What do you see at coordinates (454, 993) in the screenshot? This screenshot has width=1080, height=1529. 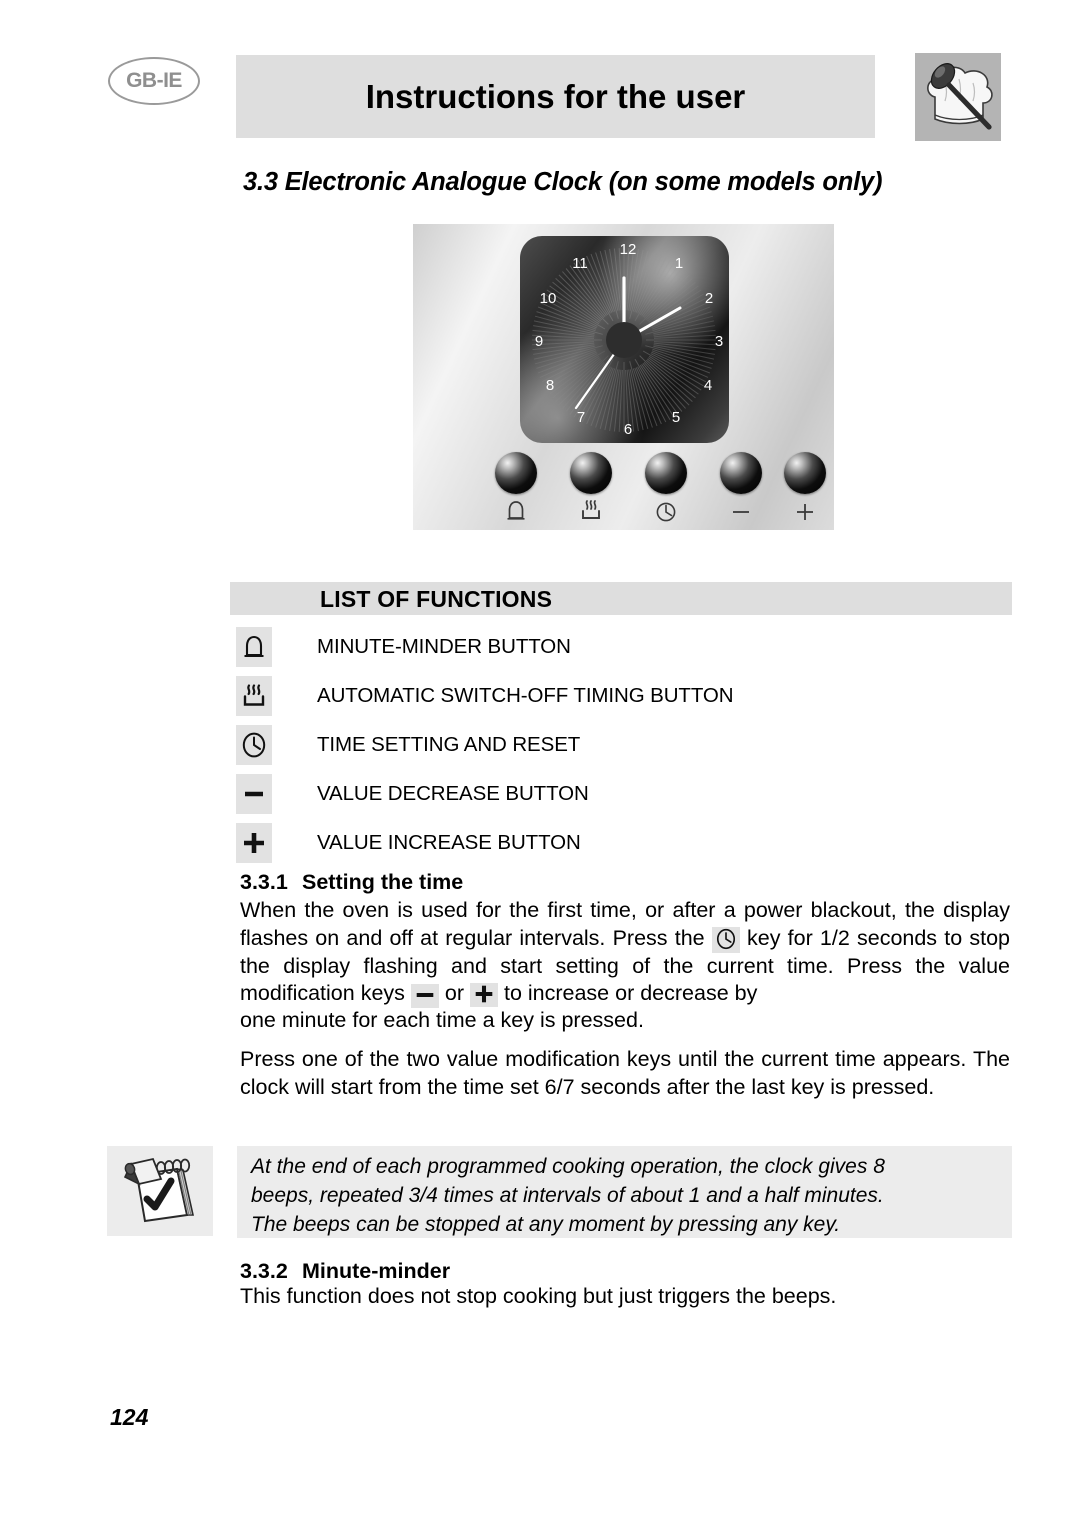 I see `paragraph-conjunction: or` at bounding box center [454, 993].